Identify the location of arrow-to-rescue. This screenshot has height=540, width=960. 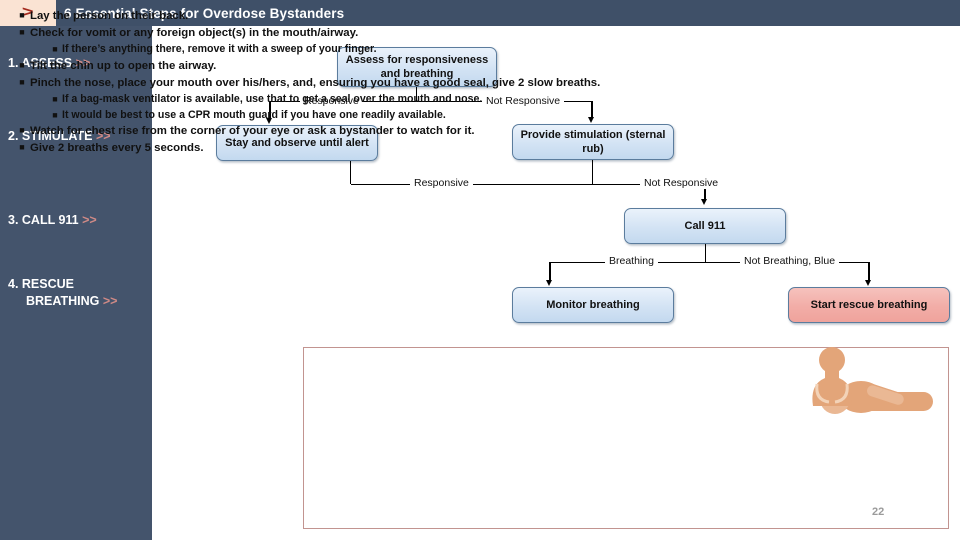
(868, 283).